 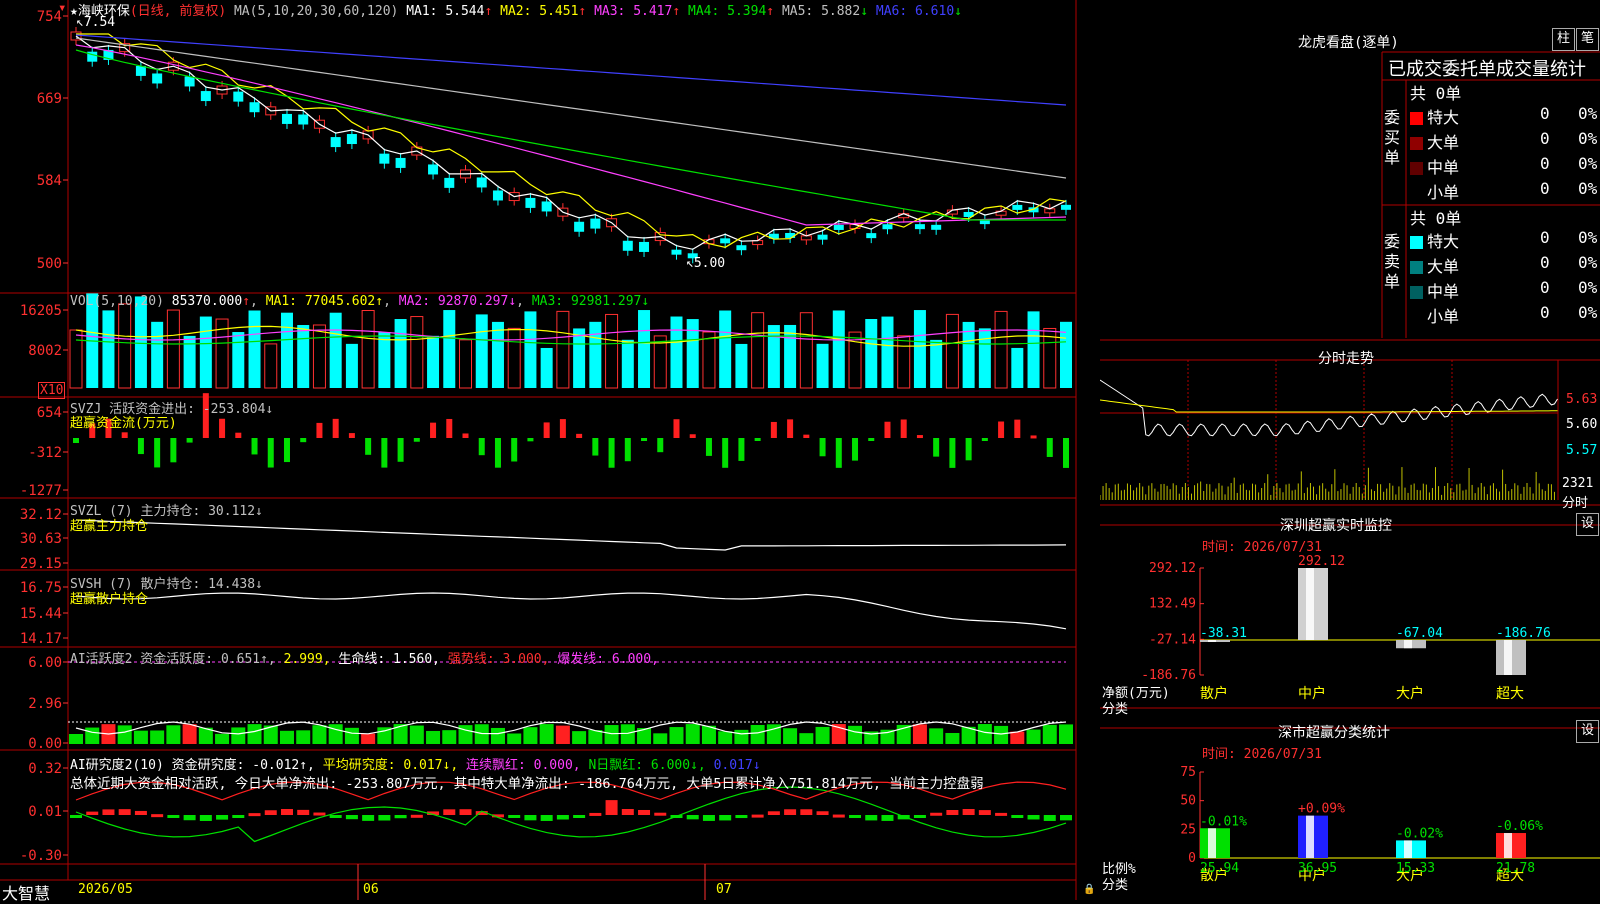 What do you see at coordinates (178, 11) in the screenshot?
I see `period-mode: (日线, 前复权)` at bounding box center [178, 11].